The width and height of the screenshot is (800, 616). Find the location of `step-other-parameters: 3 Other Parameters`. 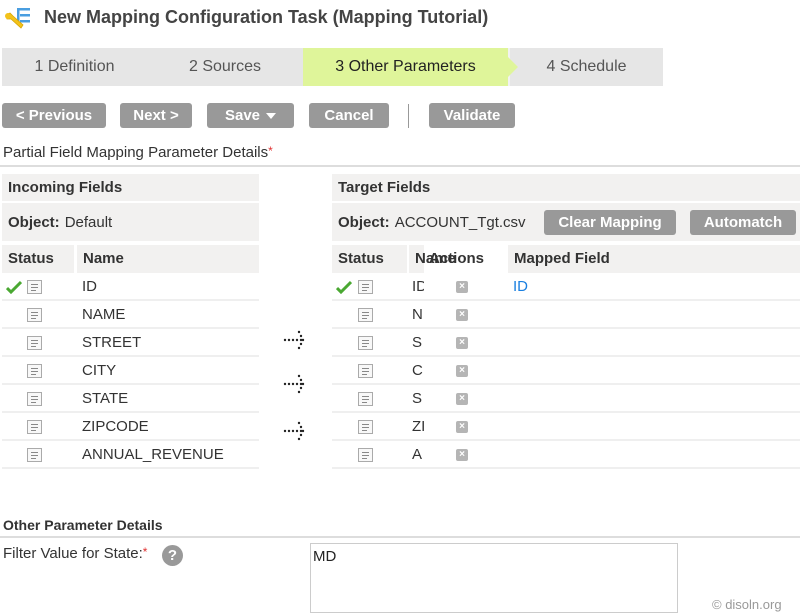

step-other-parameters: 3 Other Parameters is located at coordinates (410, 67).